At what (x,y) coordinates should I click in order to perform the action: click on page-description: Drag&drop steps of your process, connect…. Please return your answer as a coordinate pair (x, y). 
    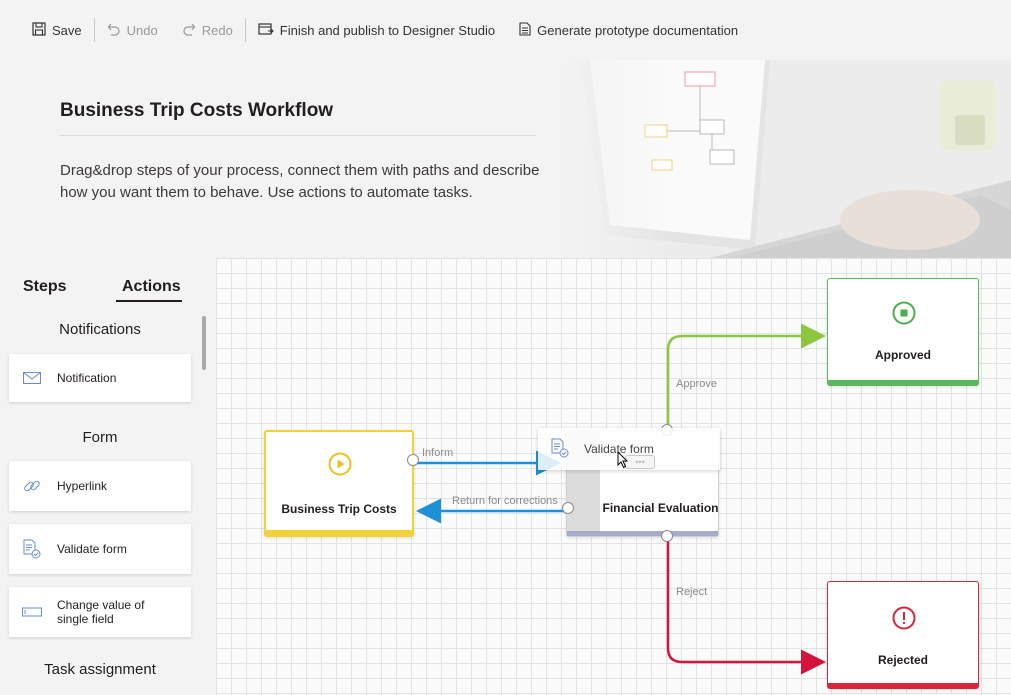
    Looking at the image, I should click on (300, 181).